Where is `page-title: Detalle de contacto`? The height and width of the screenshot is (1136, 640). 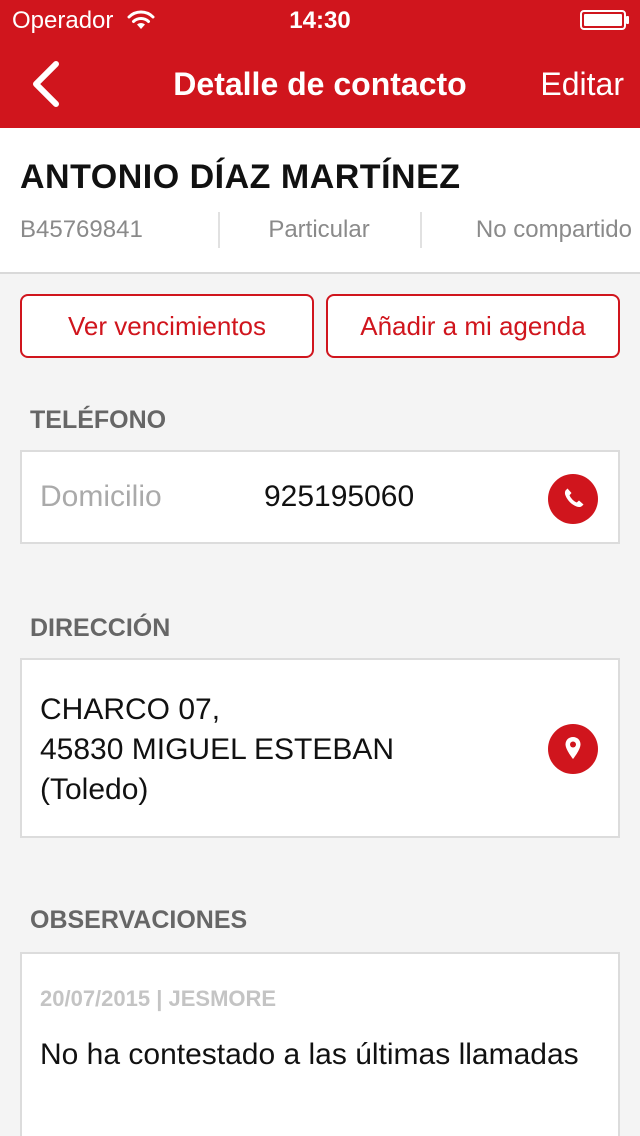
page-title: Detalle de contacto is located at coordinates (320, 84).